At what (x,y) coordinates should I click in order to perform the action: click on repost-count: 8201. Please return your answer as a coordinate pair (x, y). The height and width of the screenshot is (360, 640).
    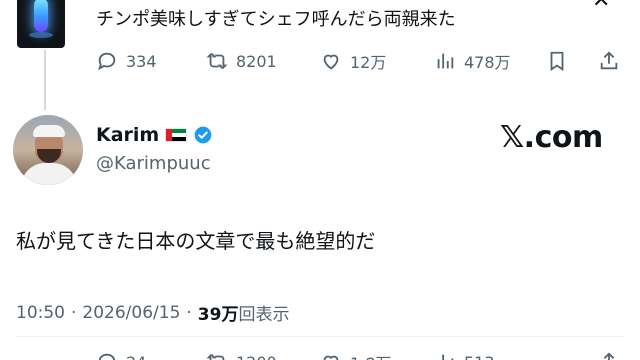
    Looking at the image, I should click on (256, 61).